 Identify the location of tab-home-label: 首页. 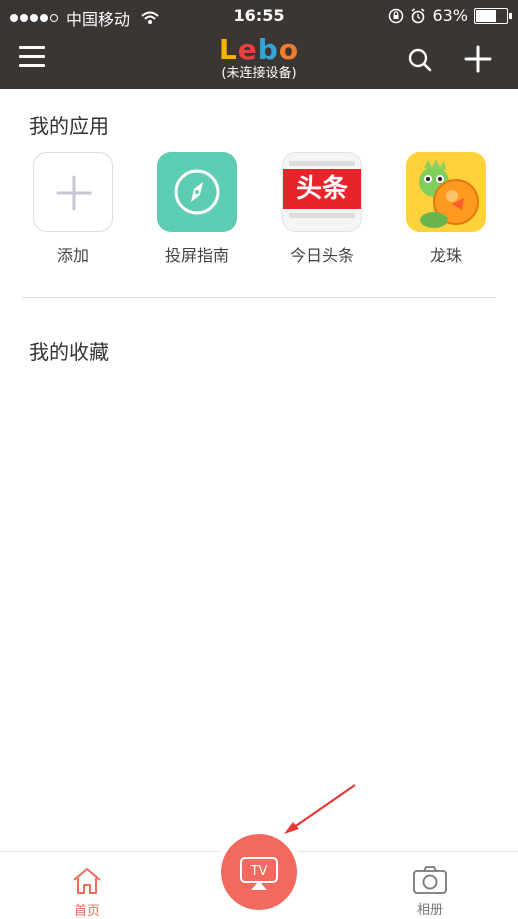
(86, 911).